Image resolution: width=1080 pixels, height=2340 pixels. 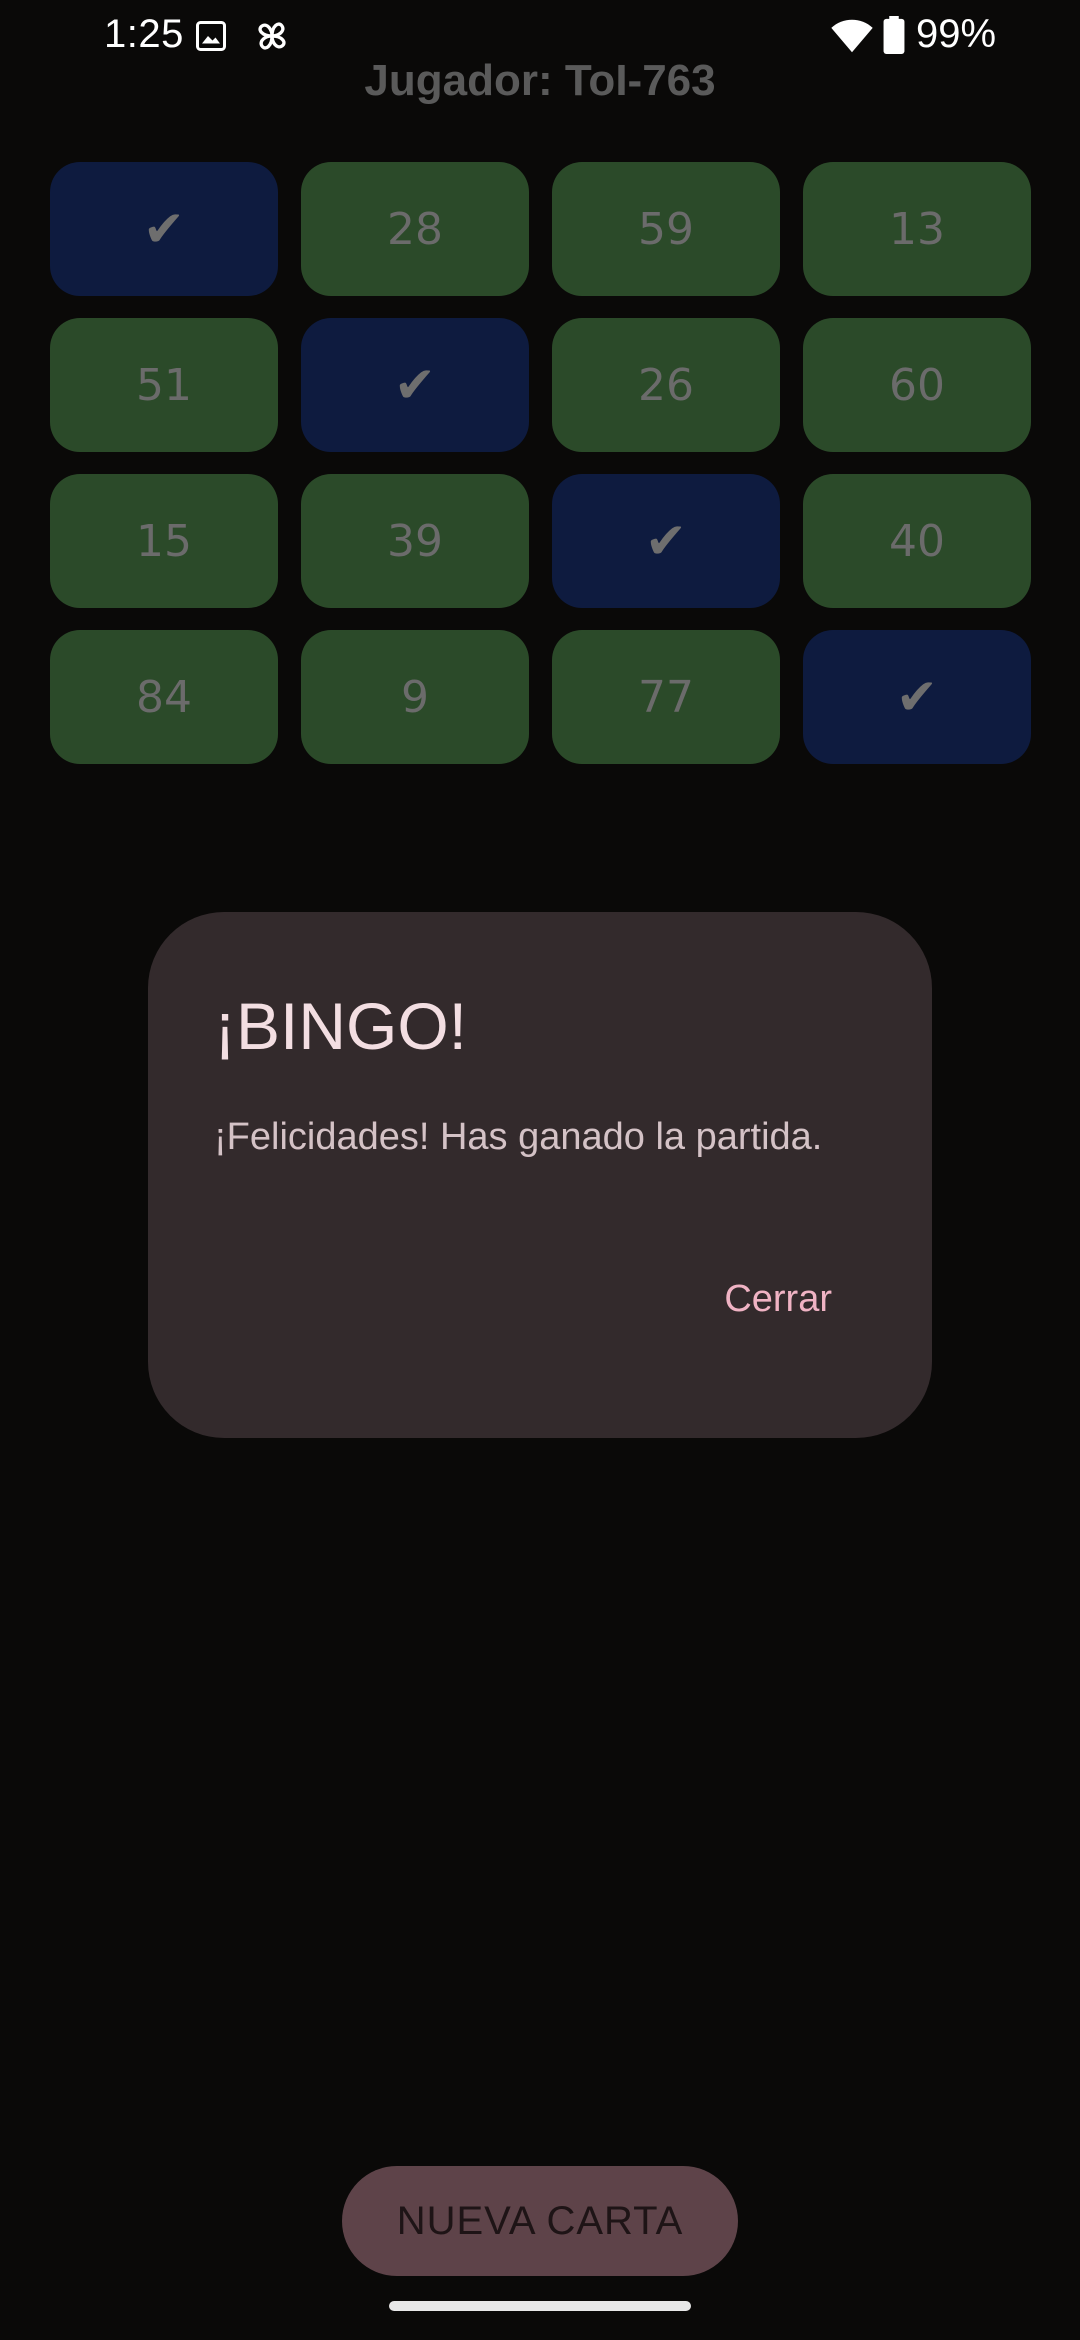 I want to click on image-icon, so click(x=211, y=36).